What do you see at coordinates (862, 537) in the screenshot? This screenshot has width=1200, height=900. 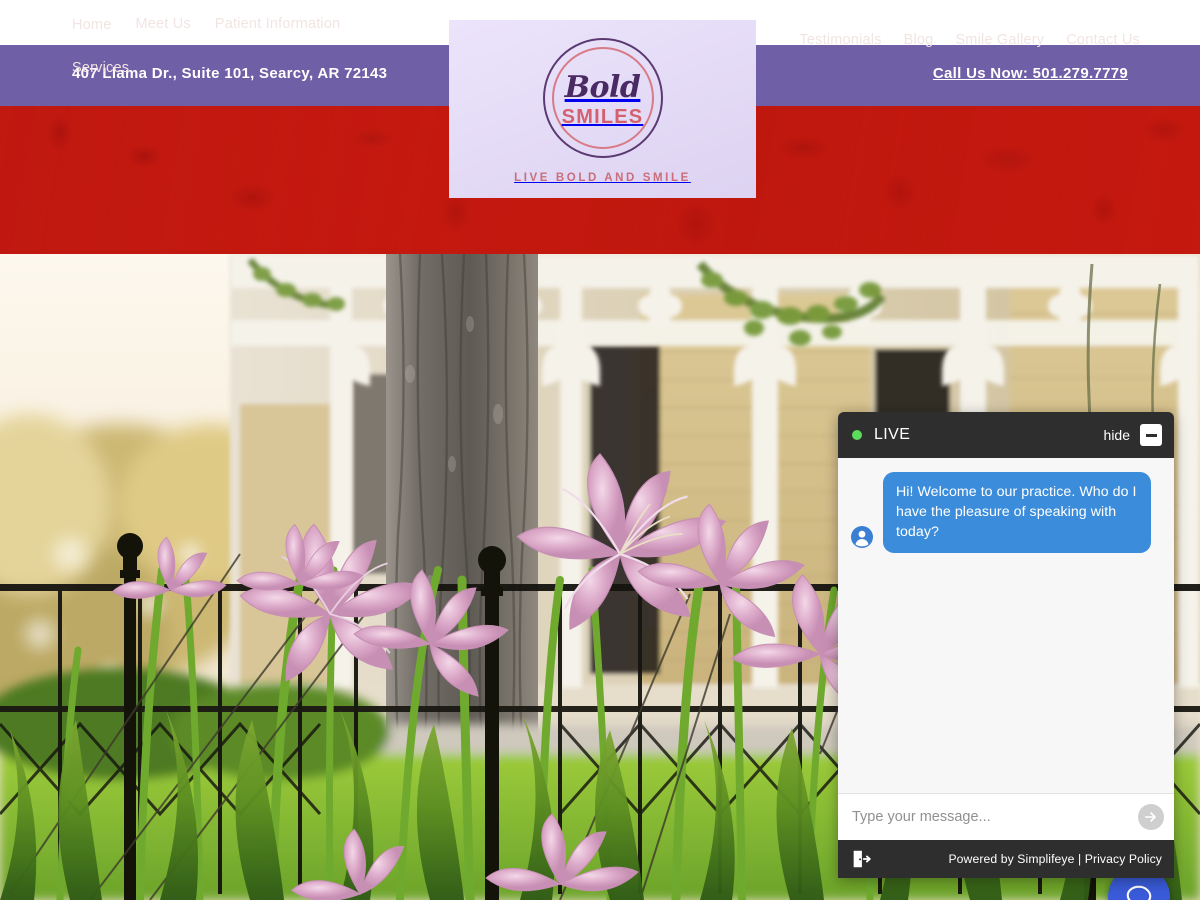 I see `user-avatar-icon` at bounding box center [862, 537].